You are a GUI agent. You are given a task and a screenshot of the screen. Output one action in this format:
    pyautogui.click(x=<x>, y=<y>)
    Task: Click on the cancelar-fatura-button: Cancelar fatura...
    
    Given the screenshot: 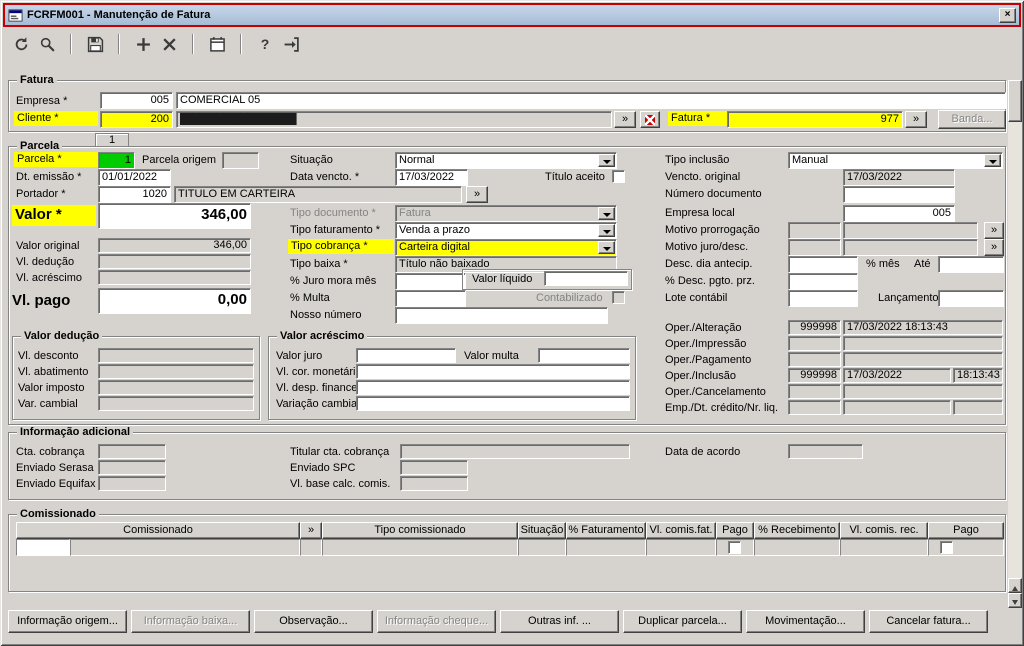 What is the action you would take?
    pyautogui.click(x=928, y=621)
    